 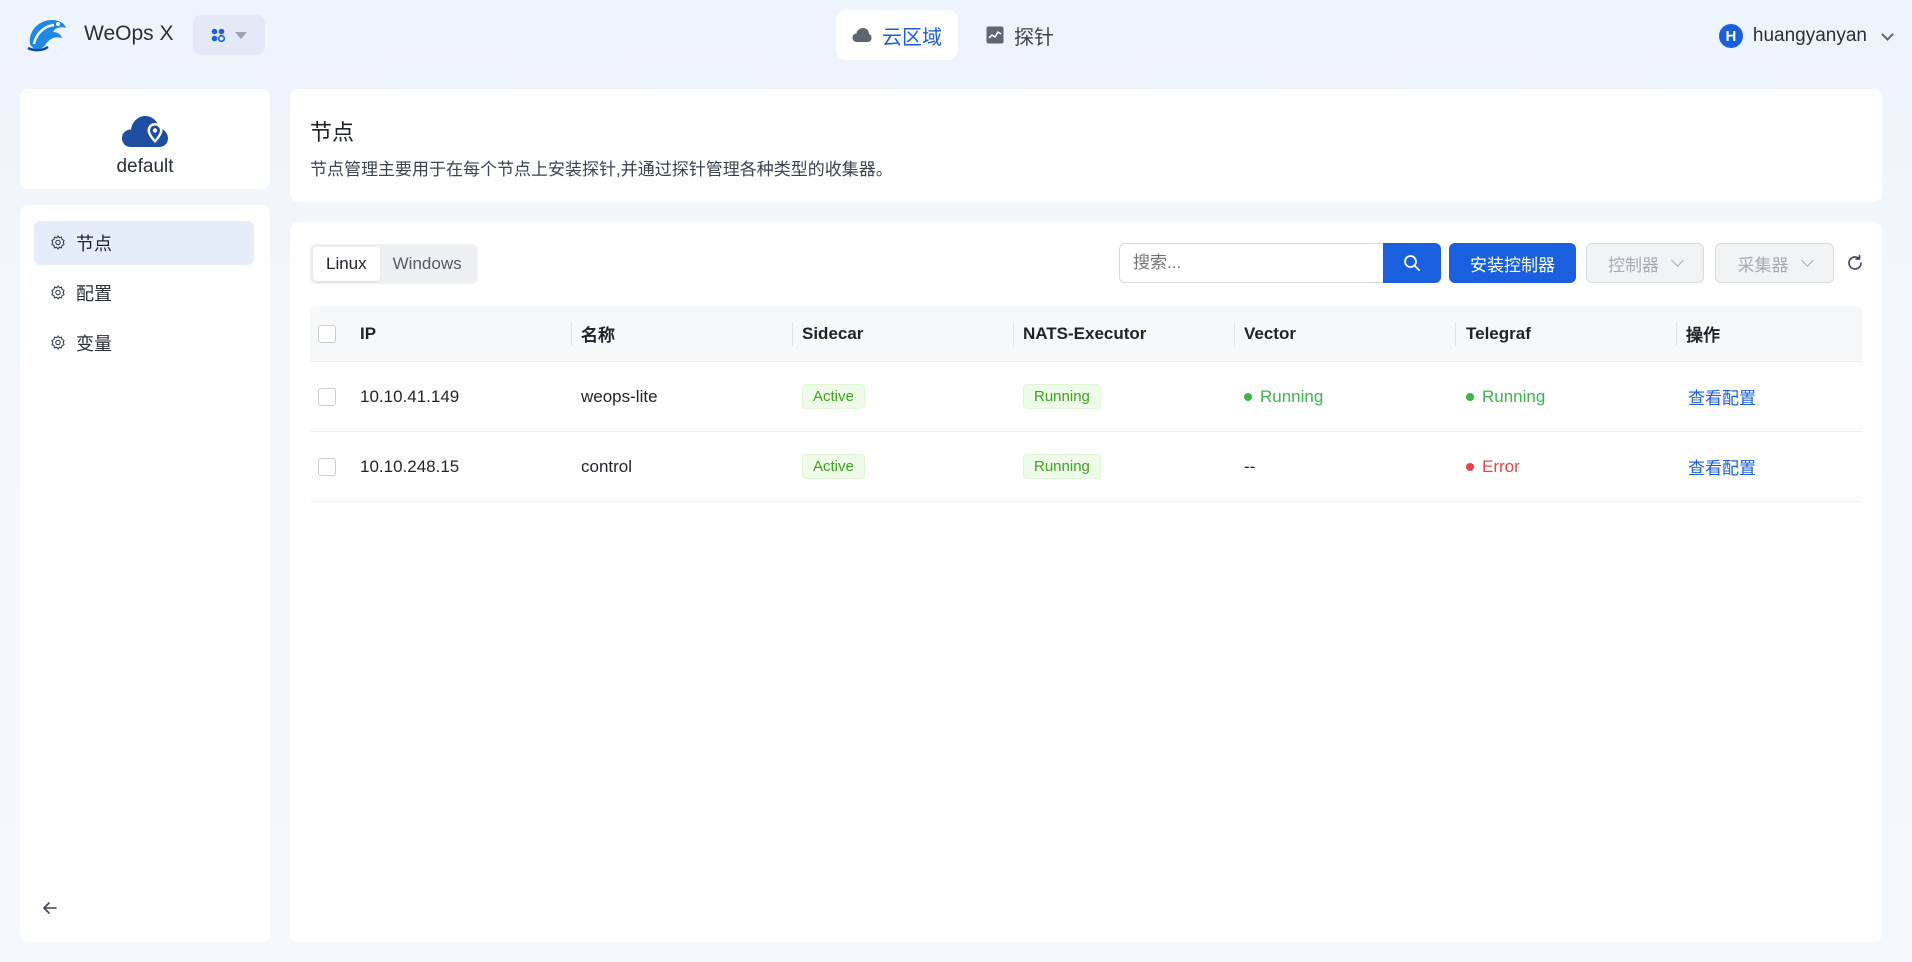 What do you see at coordinates (1498, 333) in the screenshot?
I see `column-header-telegraf: Telegraf` at bounding box center [1498, 333].